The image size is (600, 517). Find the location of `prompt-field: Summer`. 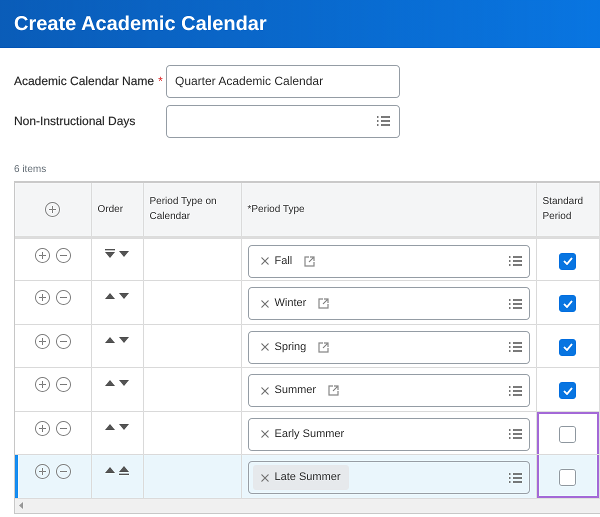

prompt-field: Summer is located at coordinates (389, 390).